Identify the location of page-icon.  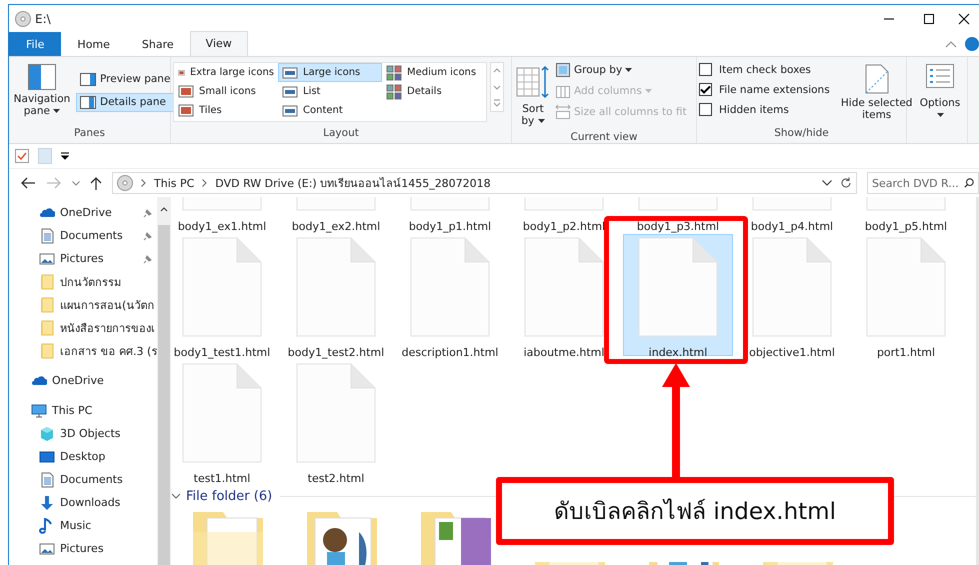
(876, 79).